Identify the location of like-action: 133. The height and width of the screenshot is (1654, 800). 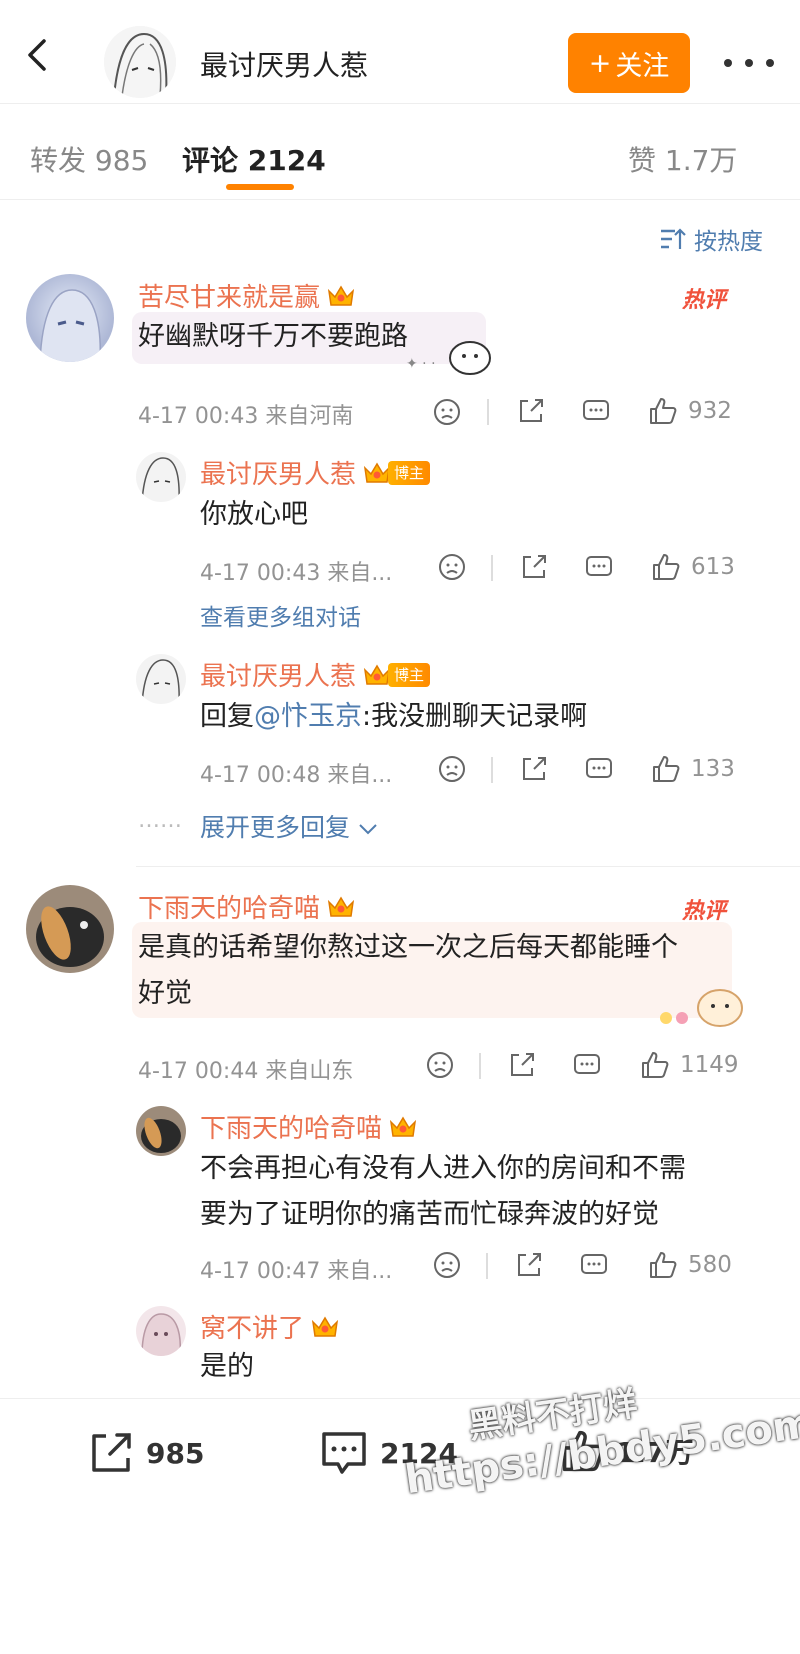
(693, 769).